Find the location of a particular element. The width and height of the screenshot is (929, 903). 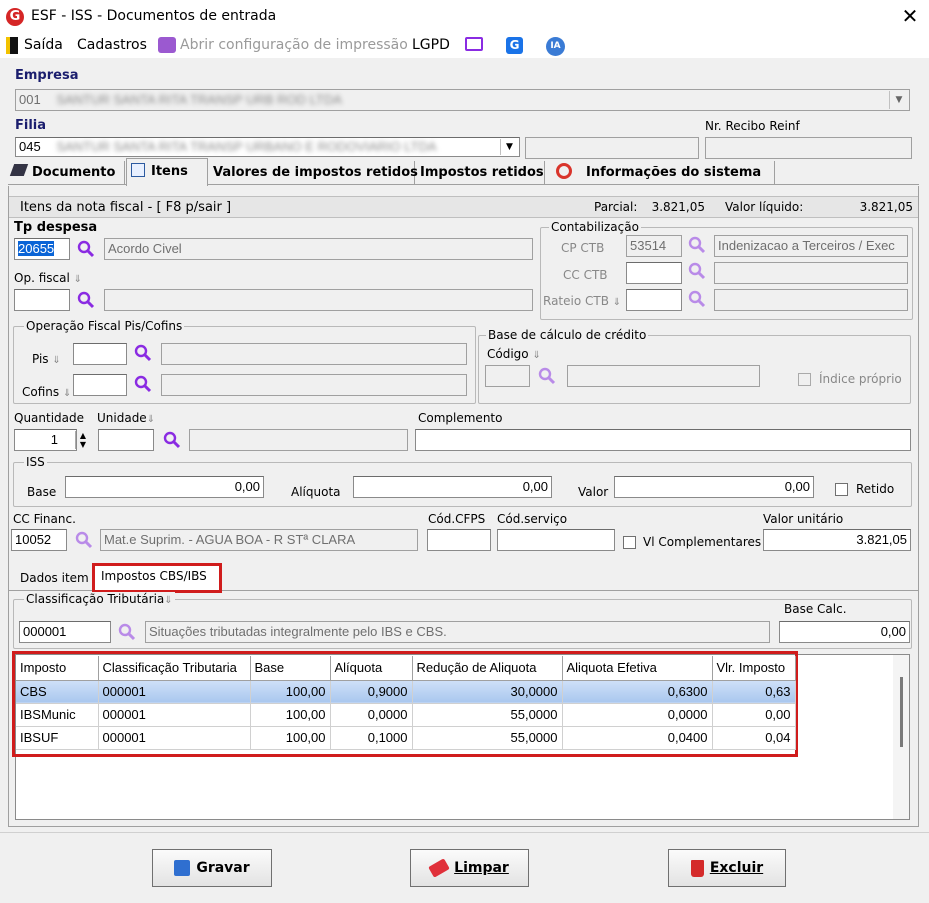

unidade-input is located at coordinates (126, 440).